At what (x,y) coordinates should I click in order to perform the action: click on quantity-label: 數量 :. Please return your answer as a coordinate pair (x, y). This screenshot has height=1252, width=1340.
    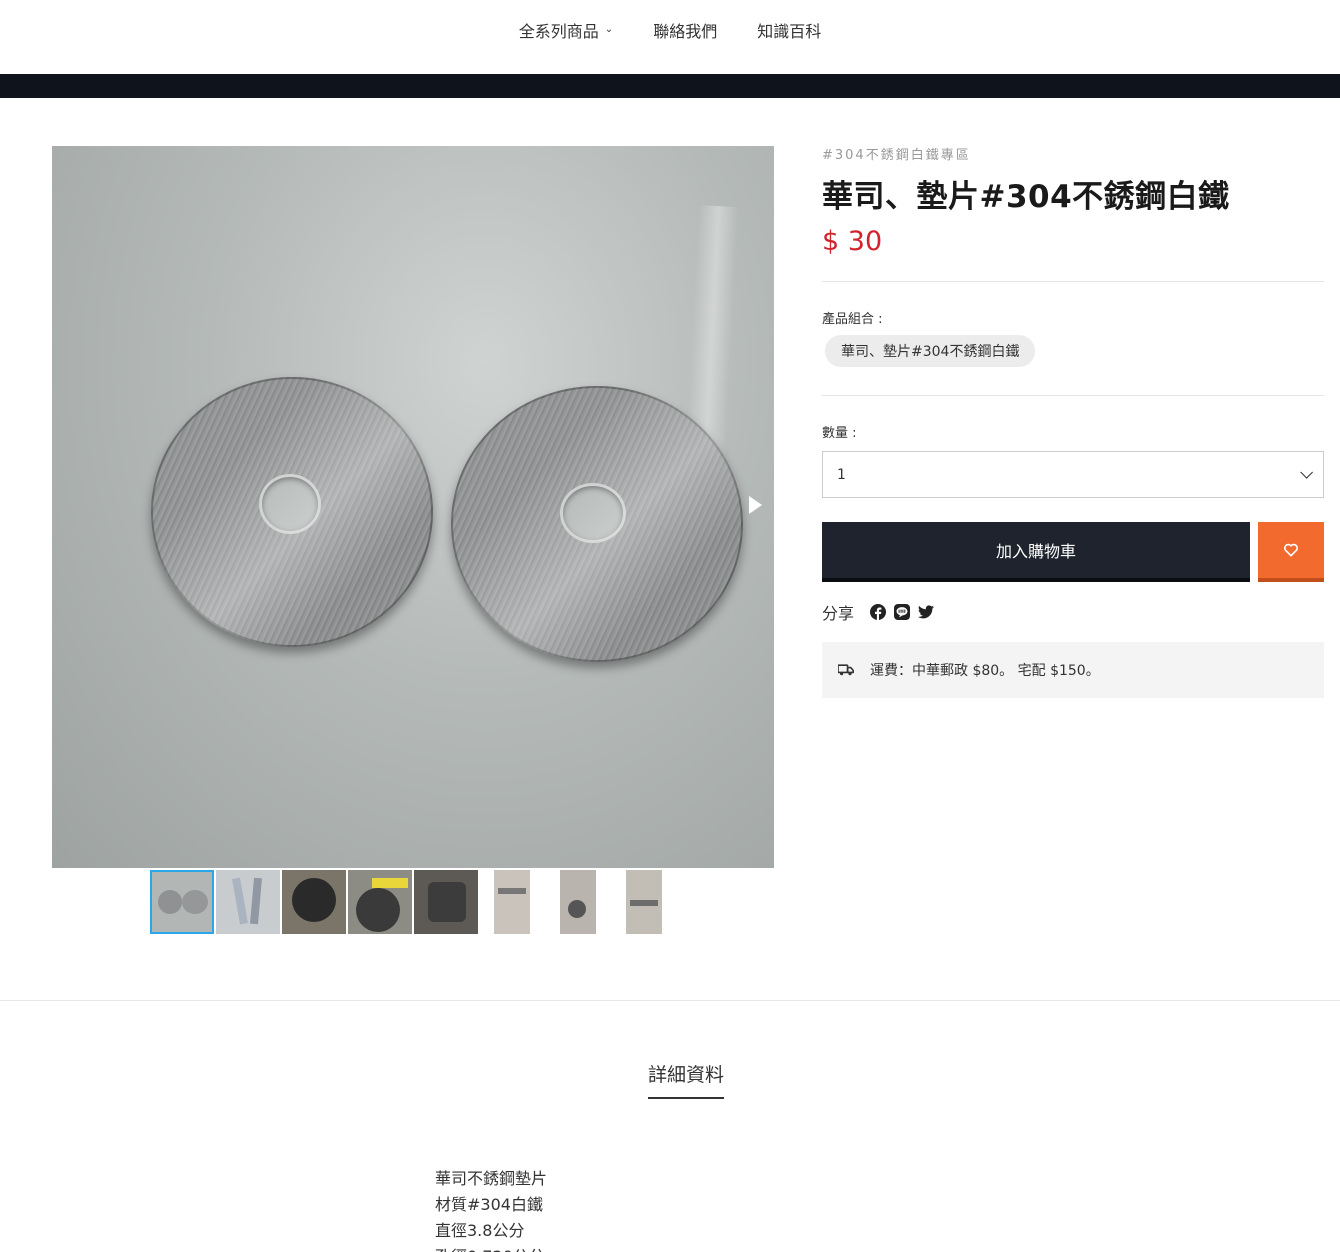
    Looking at the image, I should click on (839, 433).